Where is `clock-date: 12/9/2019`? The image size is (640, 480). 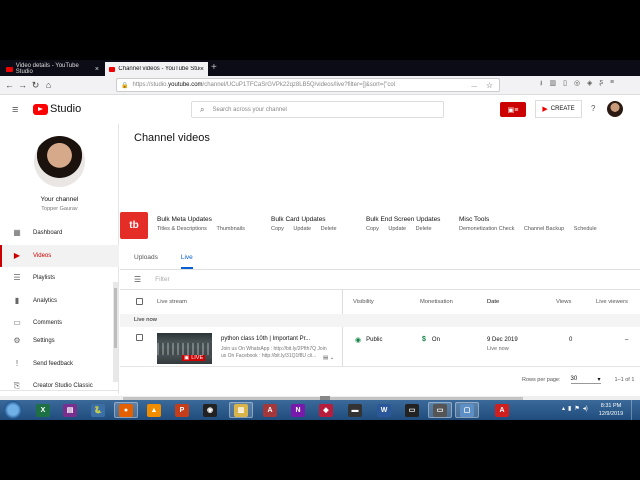
clock-date: 12/9/2019 is located at coordinates (611, 414).